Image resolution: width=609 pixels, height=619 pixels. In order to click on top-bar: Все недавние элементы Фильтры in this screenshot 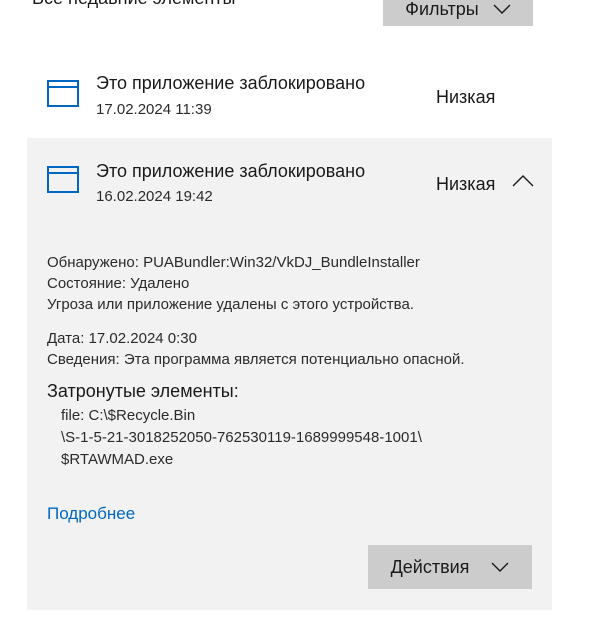, I will do `click(304, 15)`.